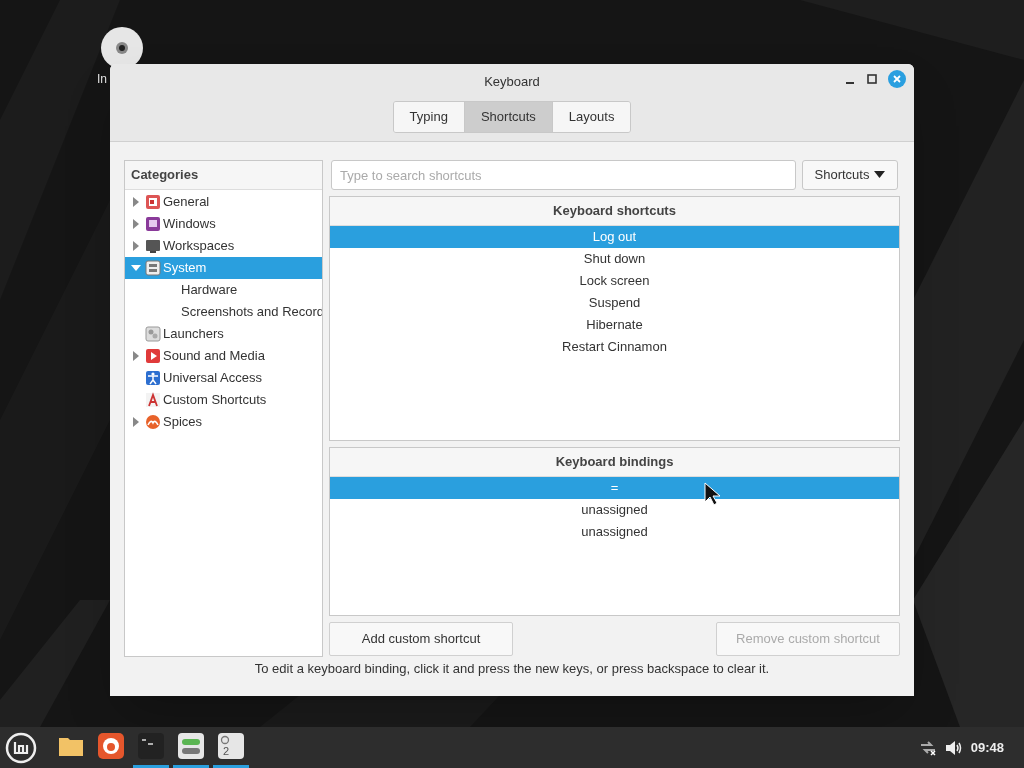 The height and width of the screenshot is (768, 1024). What do you see at coordinates (151, 746) in the screenshot?
I see `terminal-icon` at bounding box center [151, 746].